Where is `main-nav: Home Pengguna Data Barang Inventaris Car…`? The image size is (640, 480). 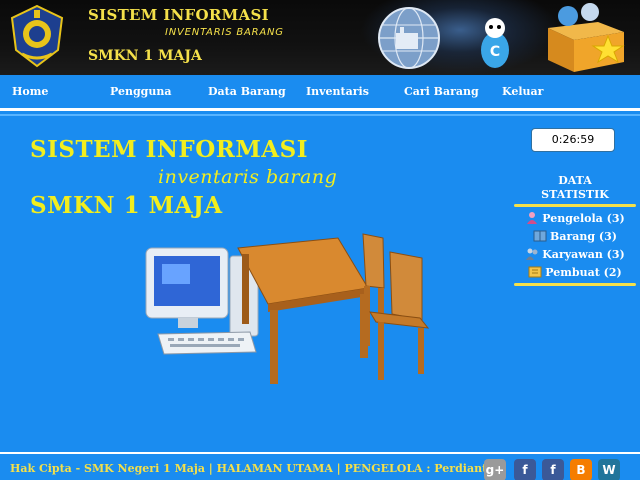
main-nav: Home Pengguna Data Barang Inventaris Car… is located at coordinates (320, 93).